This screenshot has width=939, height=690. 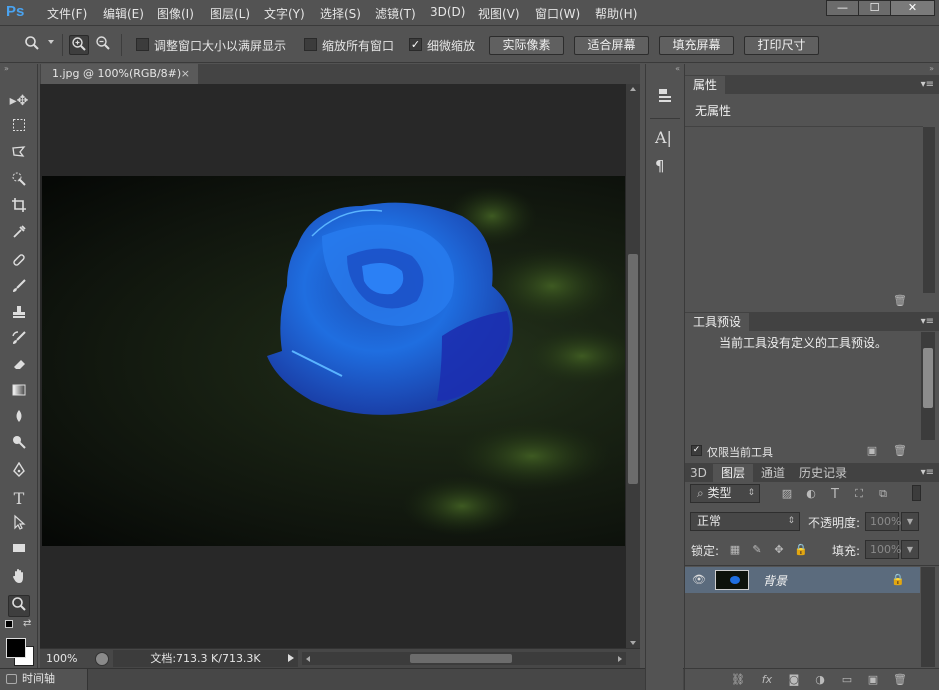 I want to click on eyedropper-tool-icon, so click(x=19, y=235).